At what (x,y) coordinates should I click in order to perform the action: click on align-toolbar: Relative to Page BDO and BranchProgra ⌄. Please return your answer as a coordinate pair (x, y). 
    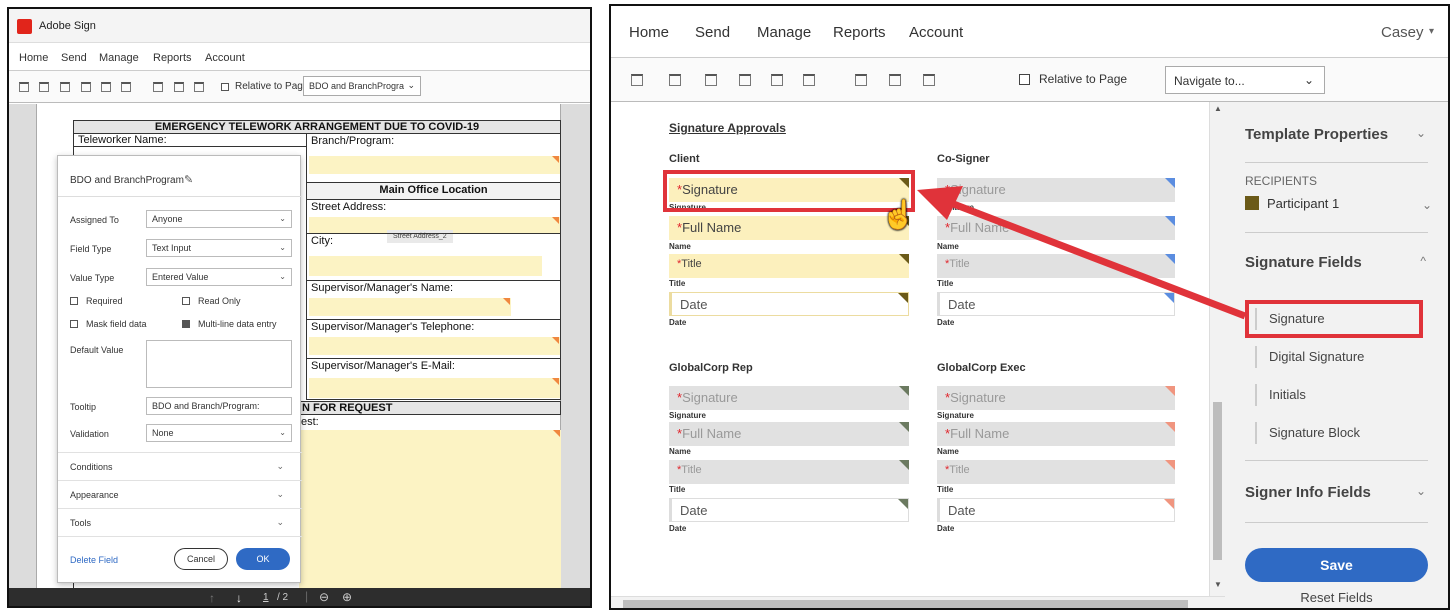
    Looking at the image, I should click on (299, 87).